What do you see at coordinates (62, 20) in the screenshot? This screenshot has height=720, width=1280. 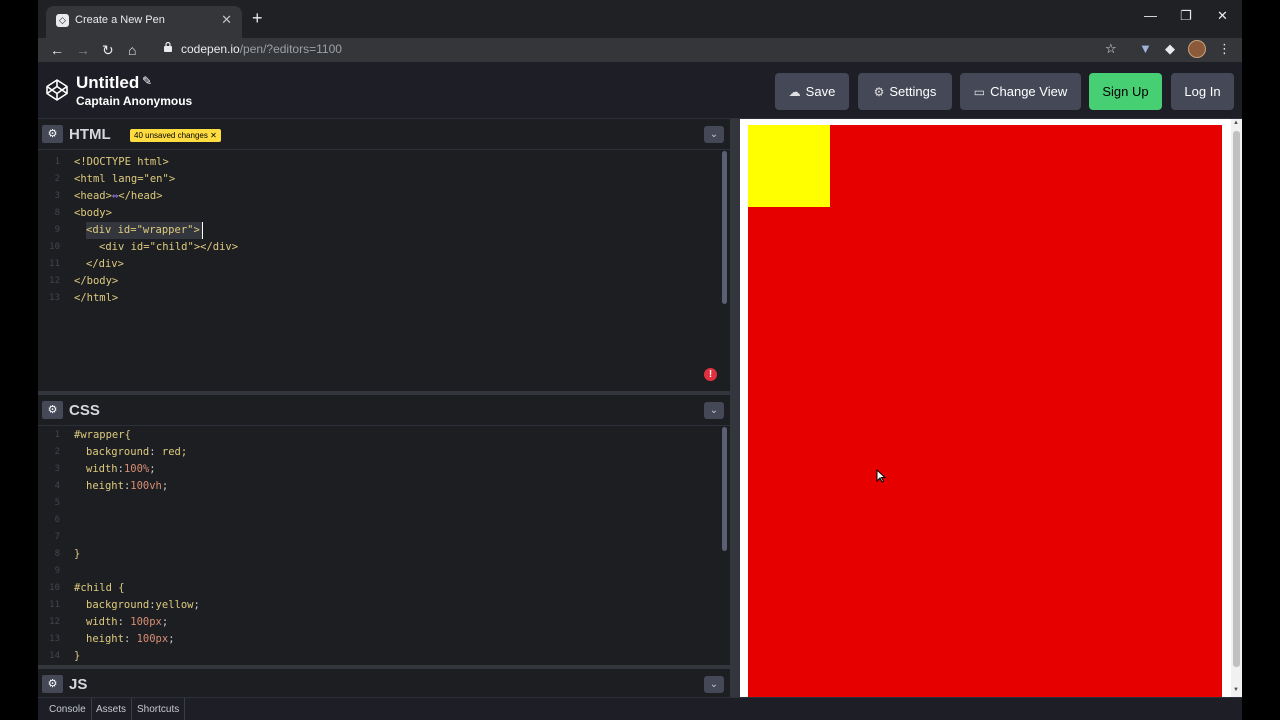 I see `codepen-favicon-icon: ◇` at bounding box center [62, 20].